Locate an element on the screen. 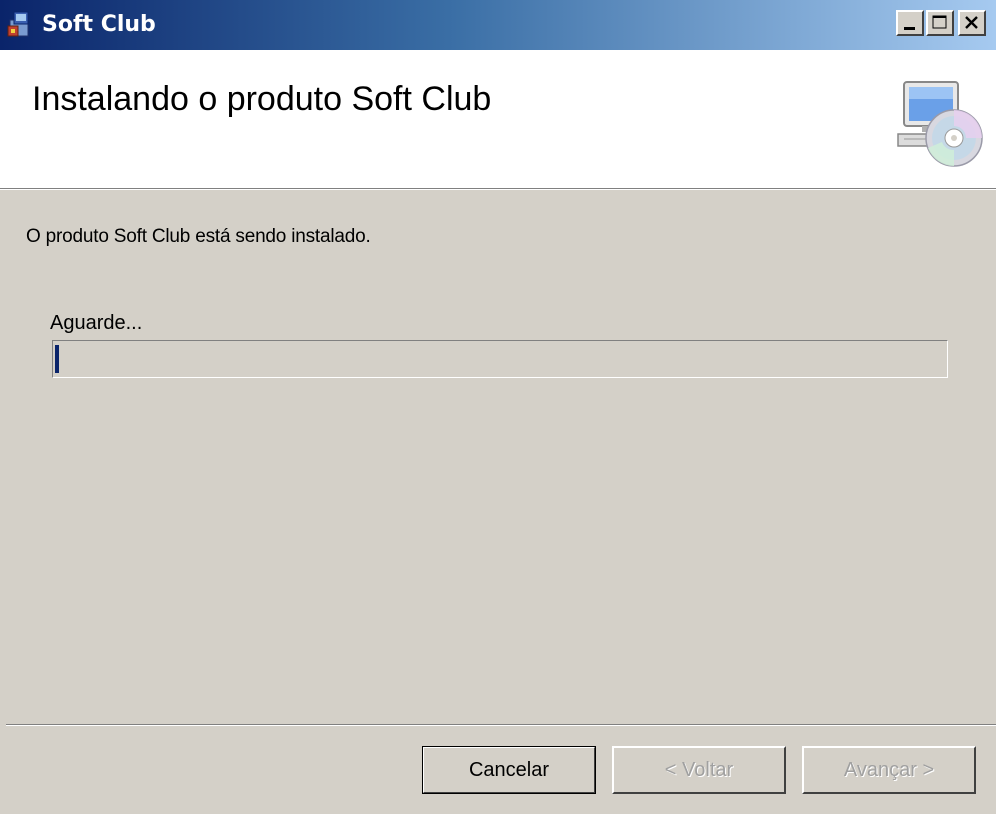 Image resolution: width=996 pixels, height=814 pixels. maximize-icon is located at coordinates (939, 22).